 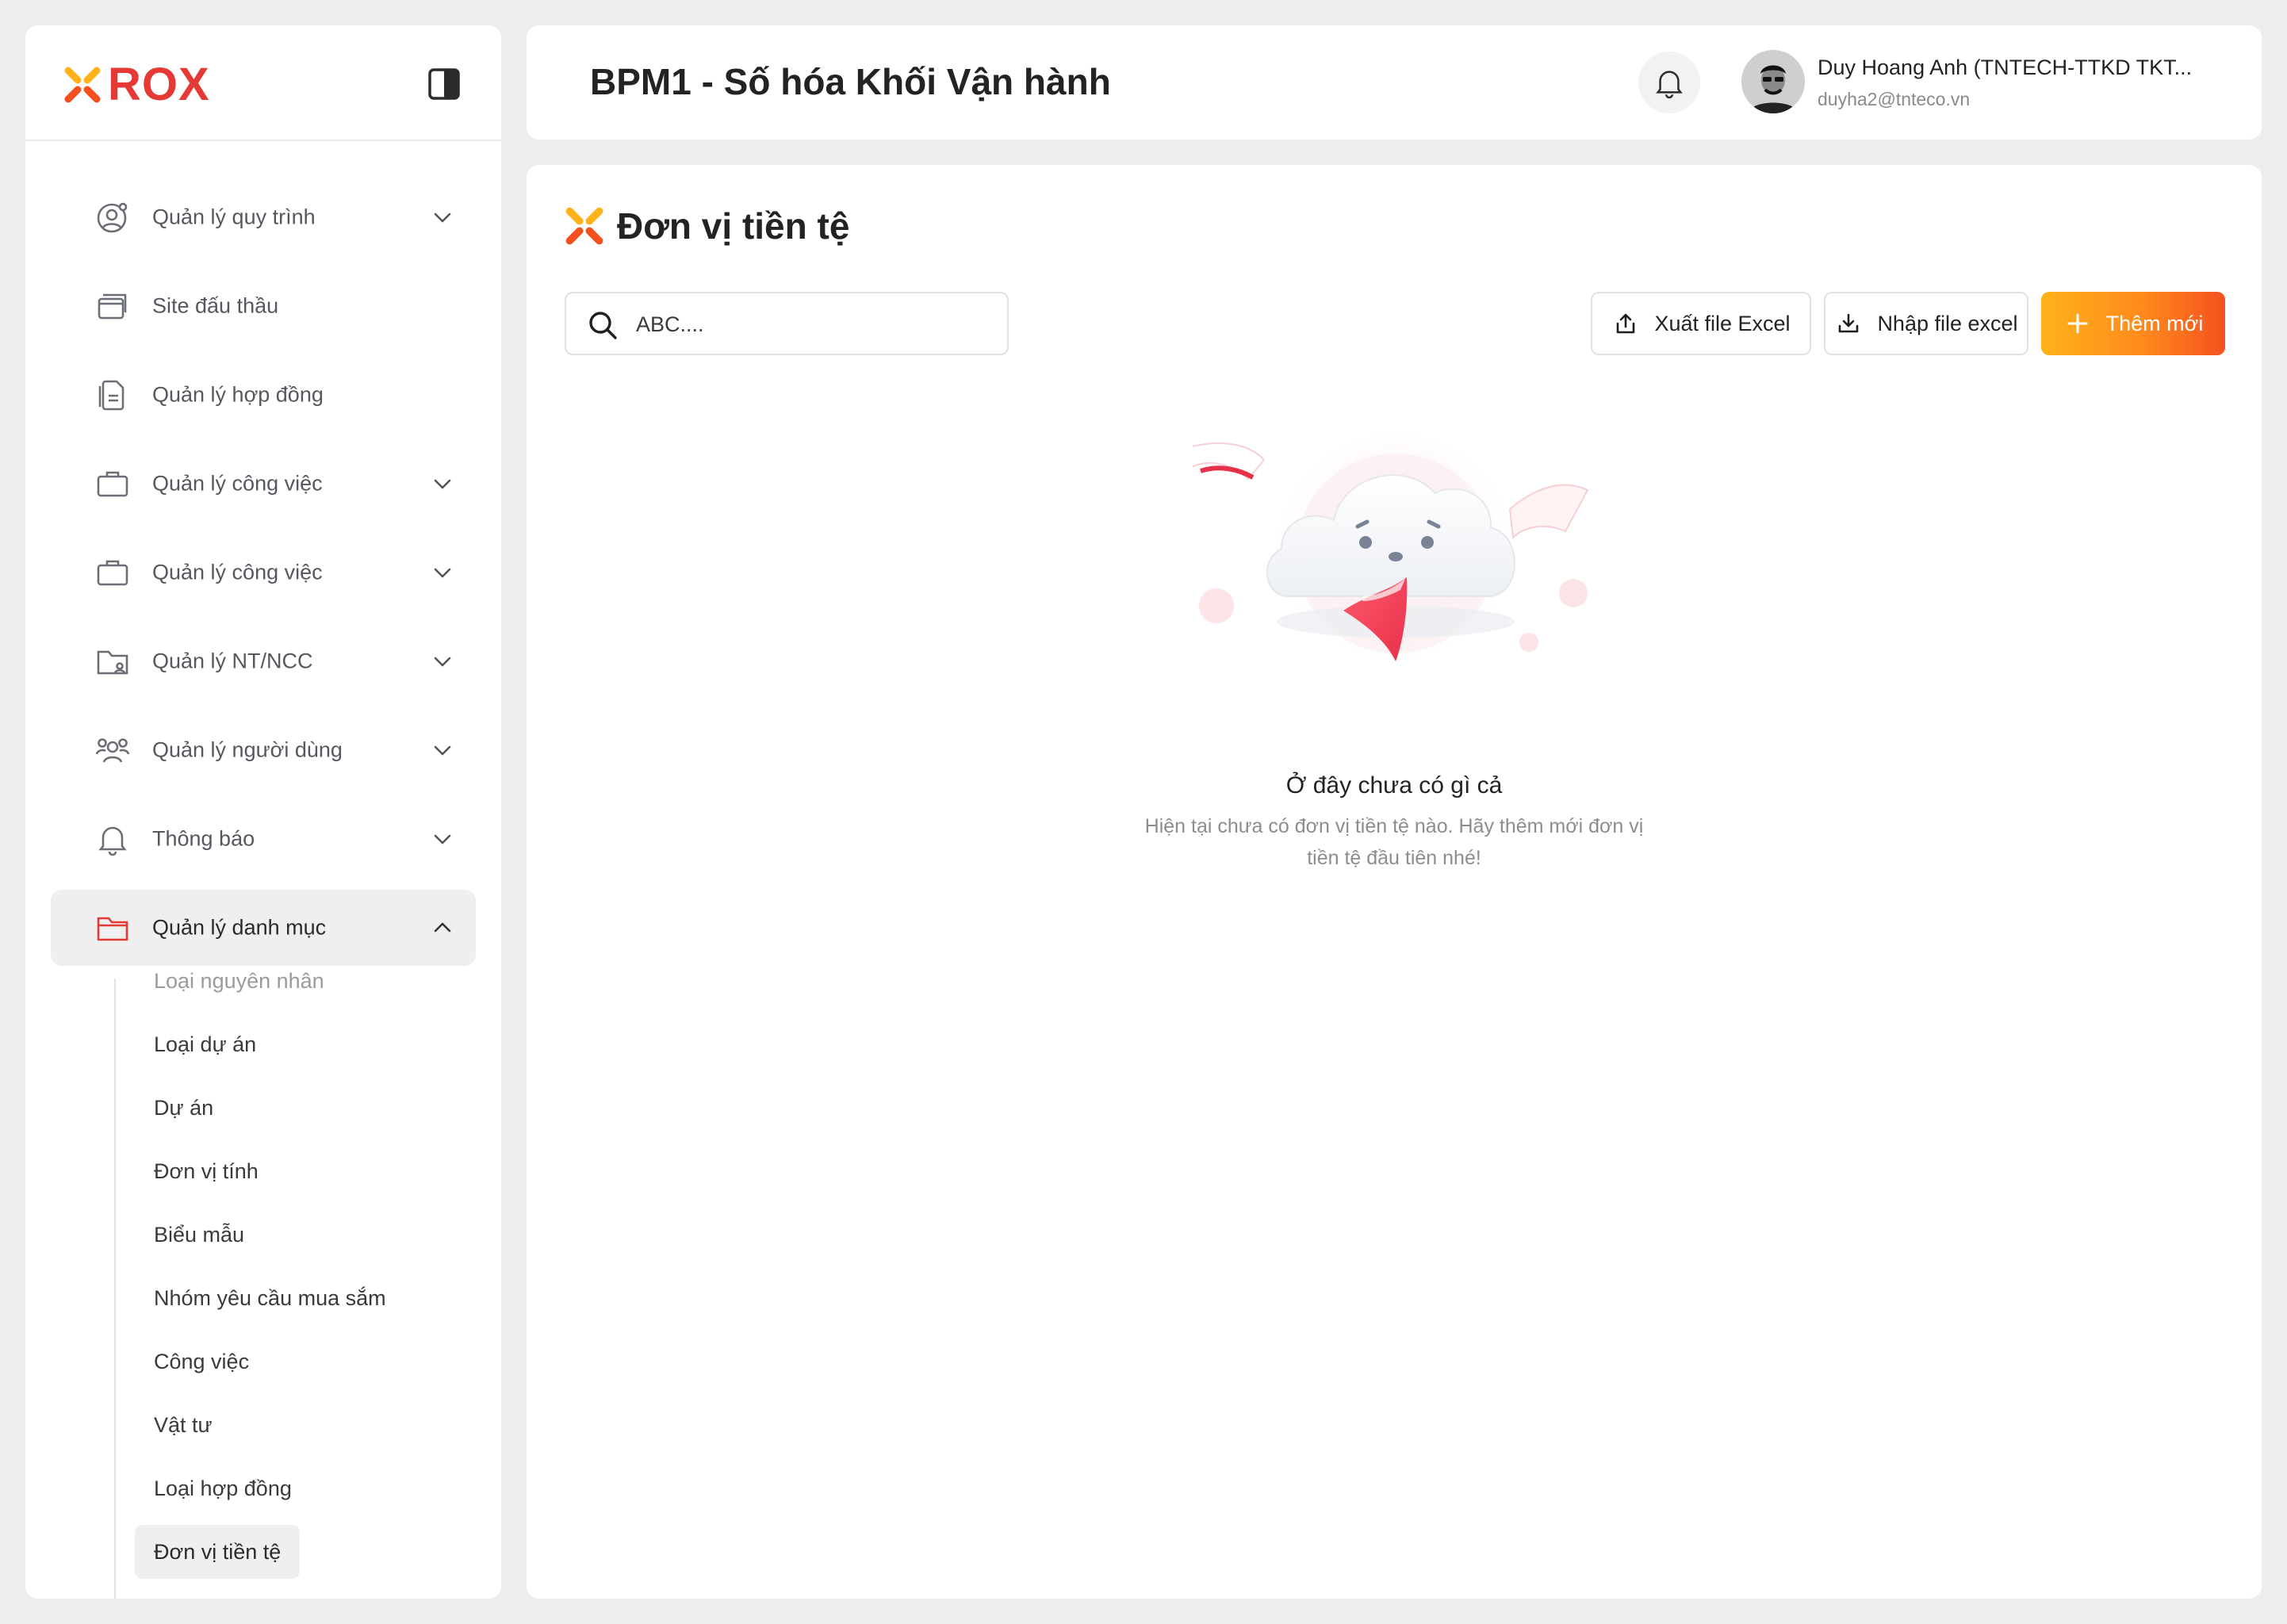 I want to click on submenu-item-vat-tu: Vật tư, so click(x=183, y=1425).